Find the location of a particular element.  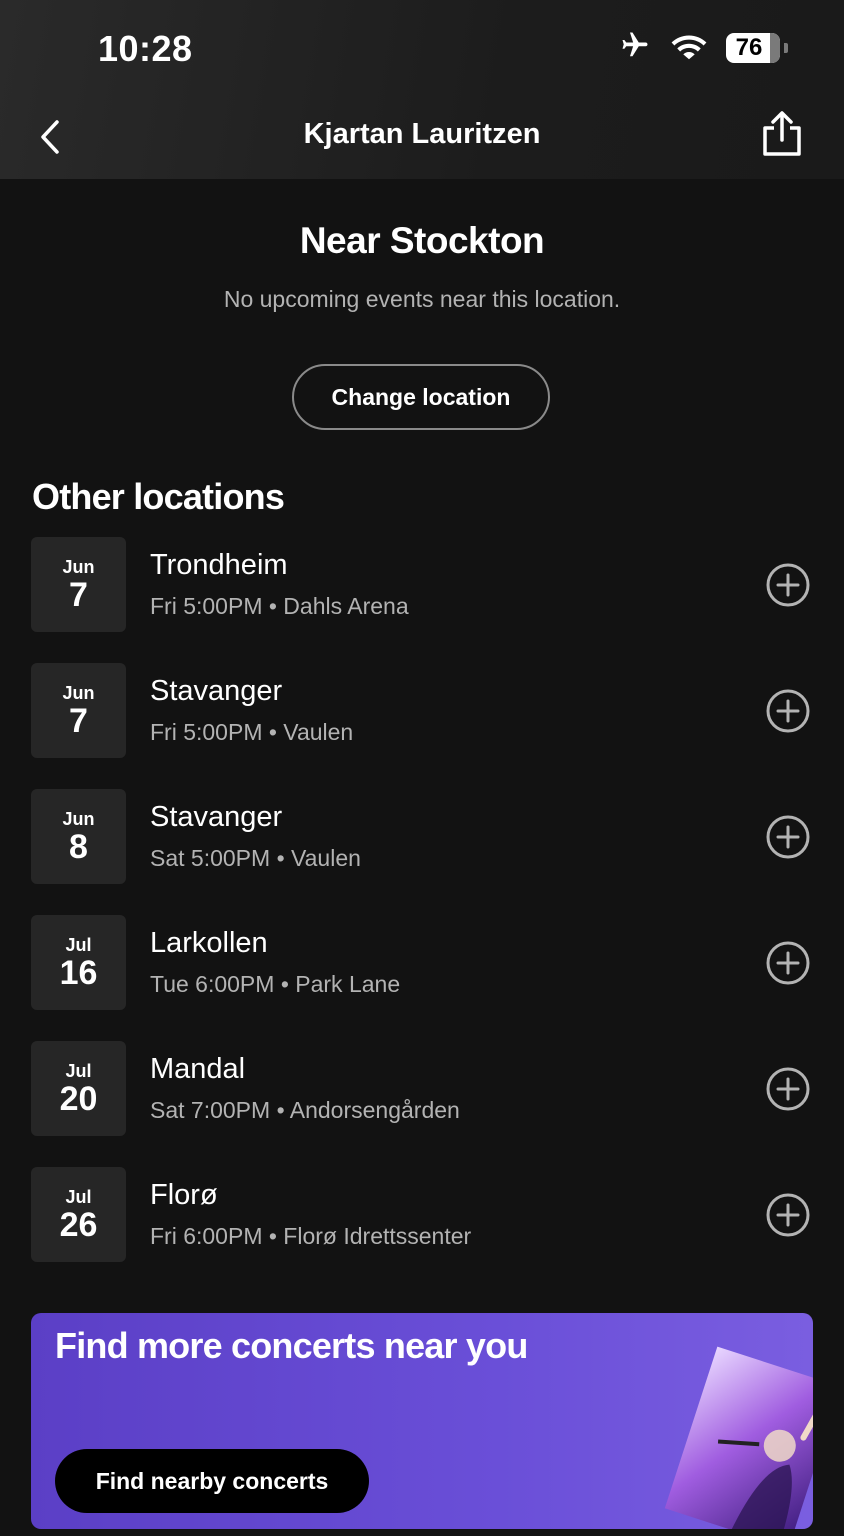

concert-photo is located at coordinates (738, 1437).